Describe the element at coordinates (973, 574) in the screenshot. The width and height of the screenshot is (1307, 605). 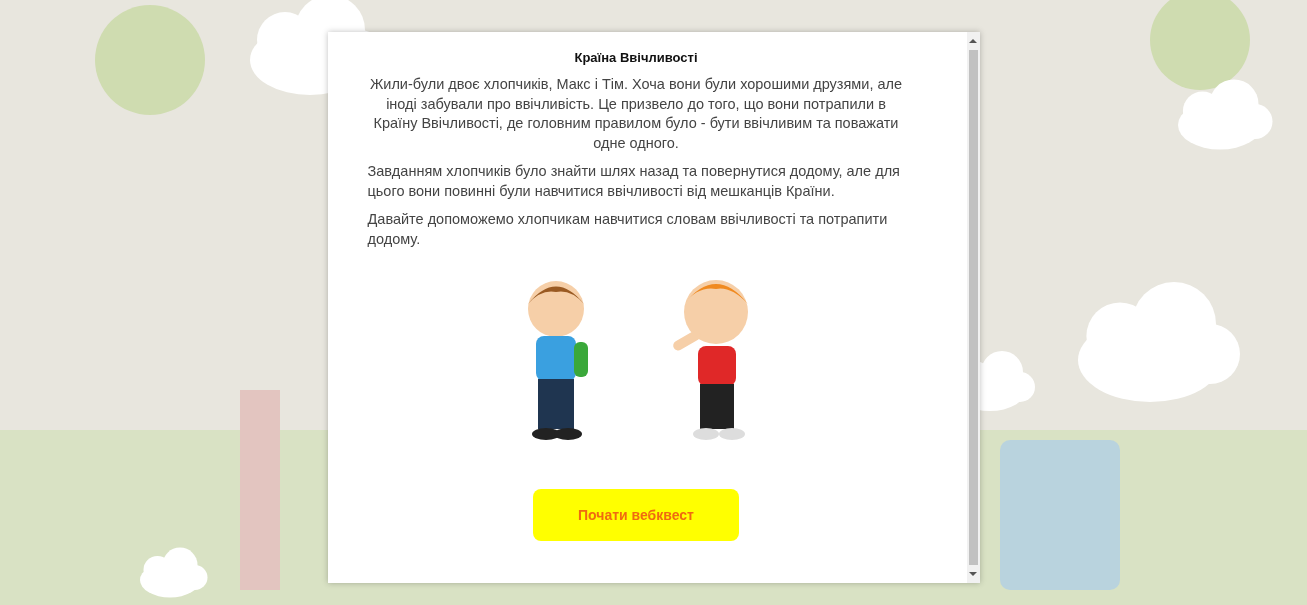
I see `scroll-down-icon` at that location.